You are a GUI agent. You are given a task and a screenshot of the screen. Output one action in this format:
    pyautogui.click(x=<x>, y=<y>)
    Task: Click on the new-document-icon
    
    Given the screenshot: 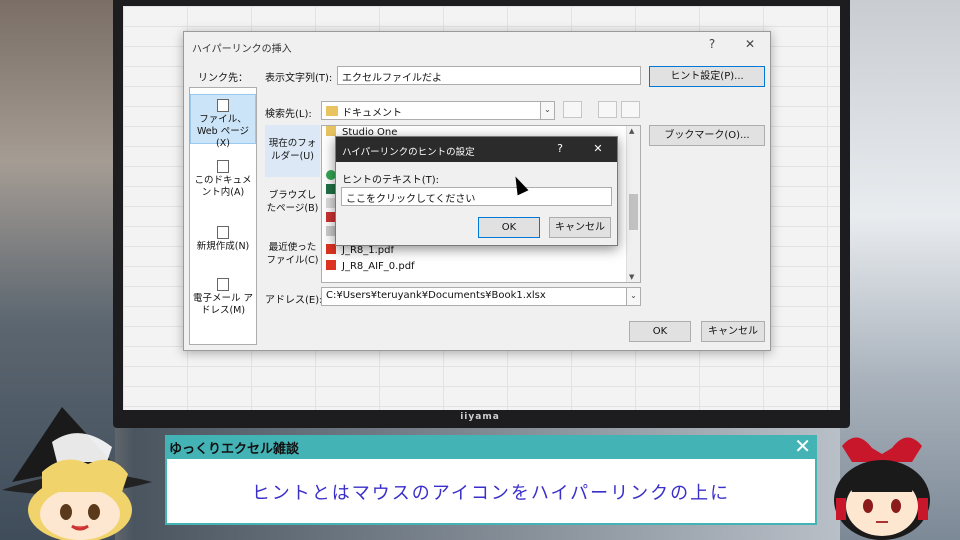 What is the action you would take?
    pyautogui.click(x=223, y=232)
    